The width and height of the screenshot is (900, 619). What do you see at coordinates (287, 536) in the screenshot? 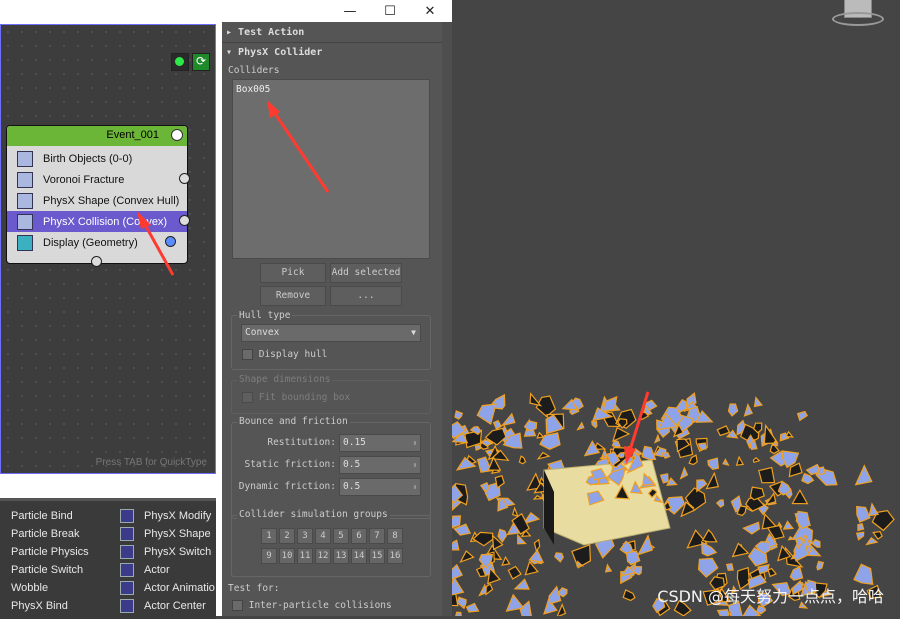
I see `group-button: 2` at bounding box center [287, 536].